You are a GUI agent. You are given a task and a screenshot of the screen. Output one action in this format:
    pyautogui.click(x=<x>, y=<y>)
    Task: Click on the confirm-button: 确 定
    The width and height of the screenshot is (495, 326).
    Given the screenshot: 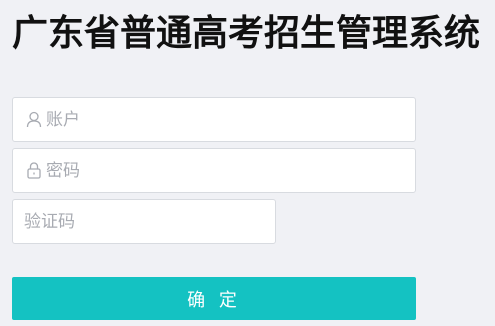 What is the action you would take?
    pyautogui.click(x=214, y=298)
    